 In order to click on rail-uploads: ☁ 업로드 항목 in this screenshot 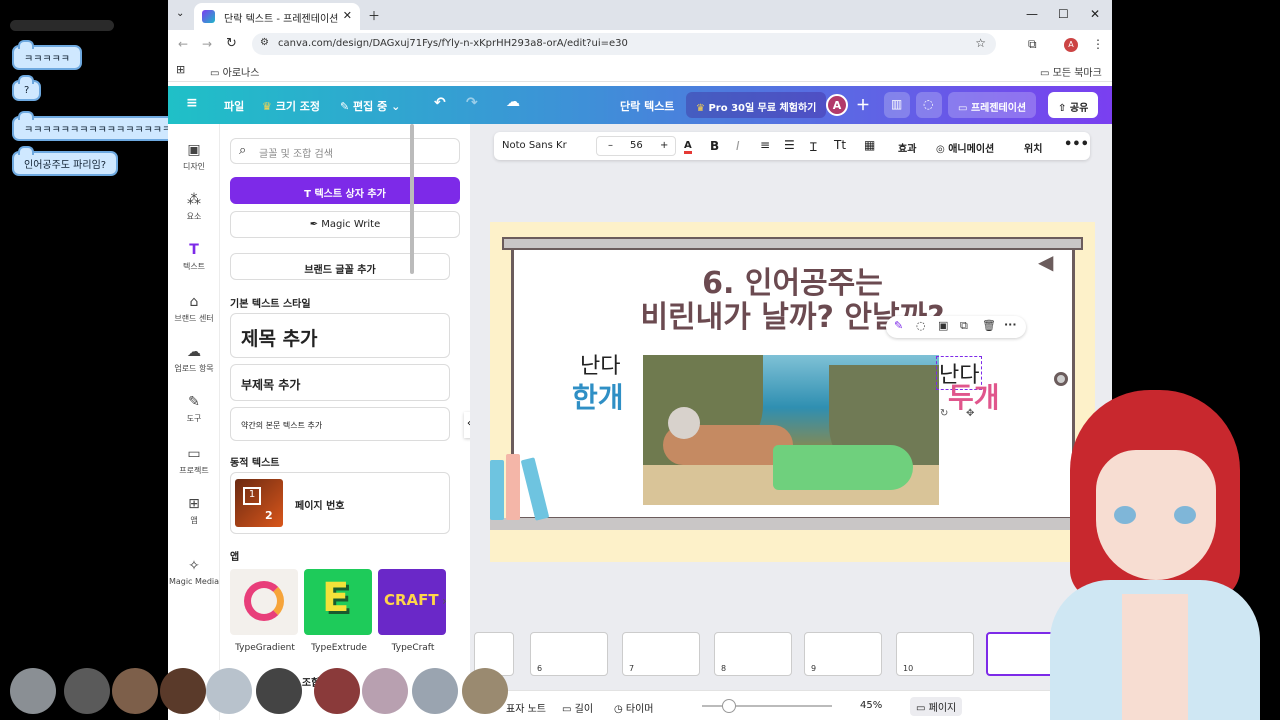, I will do `click(194, 359)`.